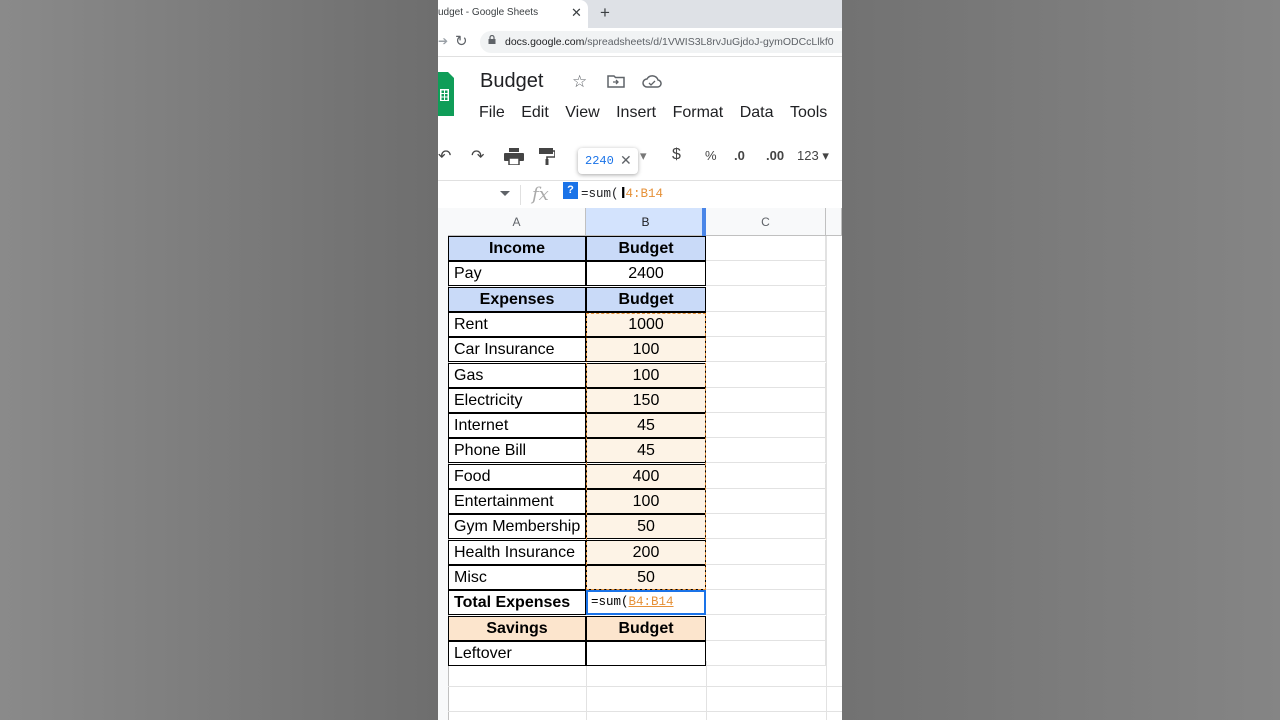 The width and height of the screenshot is (1280, 720). What do you see at coordinates (646, 274) in the screenshot?
I see `cell-b: 2400` at bounding box center [646, 274].